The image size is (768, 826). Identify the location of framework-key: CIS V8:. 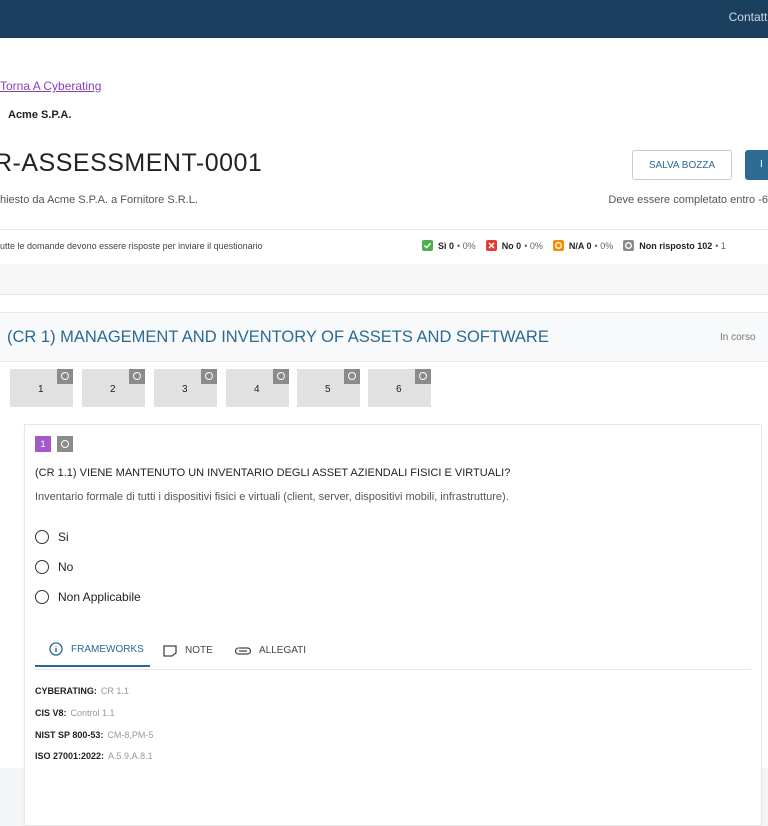
(51, 713).